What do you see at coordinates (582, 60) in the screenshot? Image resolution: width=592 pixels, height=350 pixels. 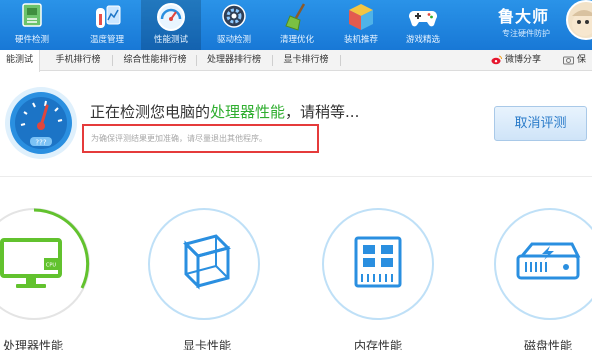 I see `save-label: 保` at bounding box center [582, 60].